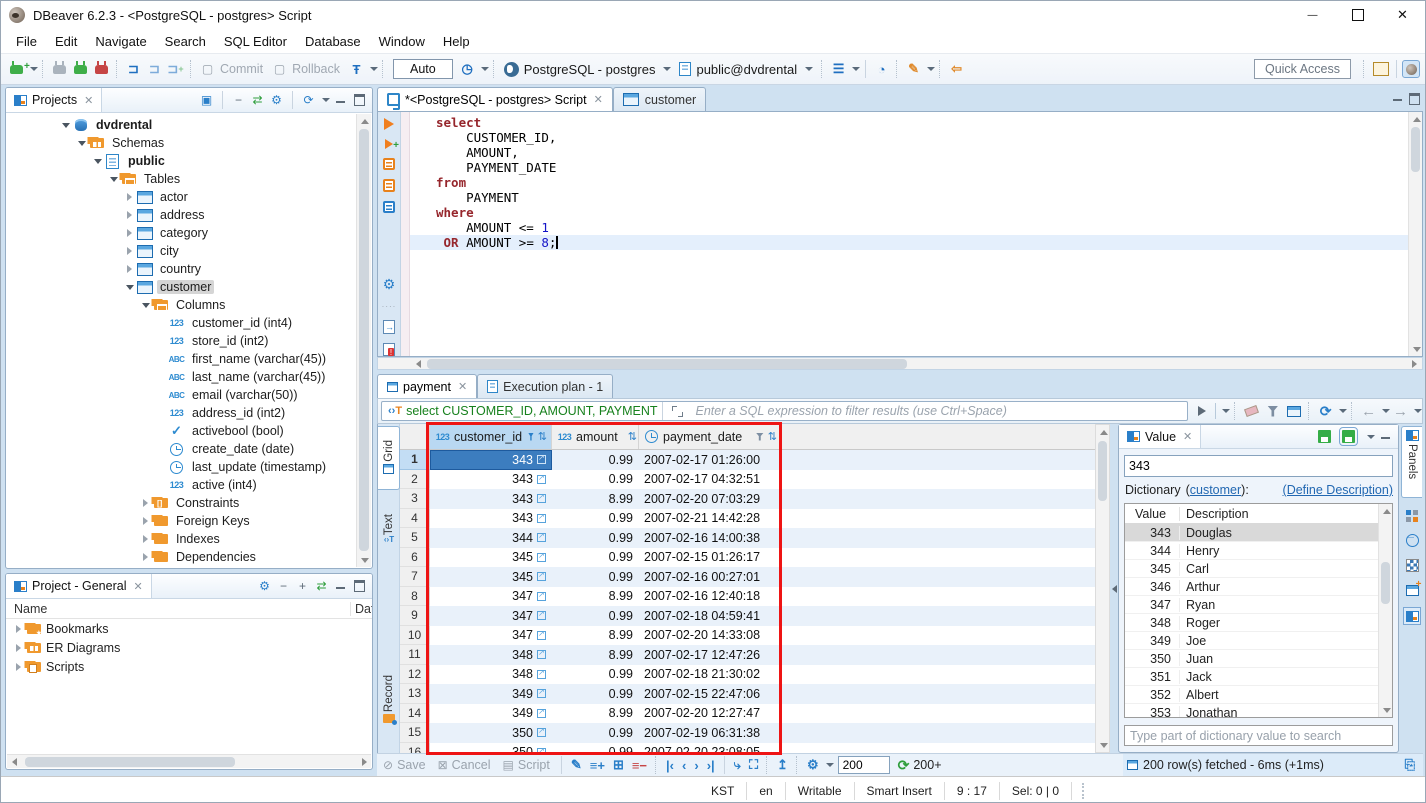  What do you see at coordinates (1312, 15) in the screenshot?
I see `minimize-window-button` at bounding box center [1312, 15].